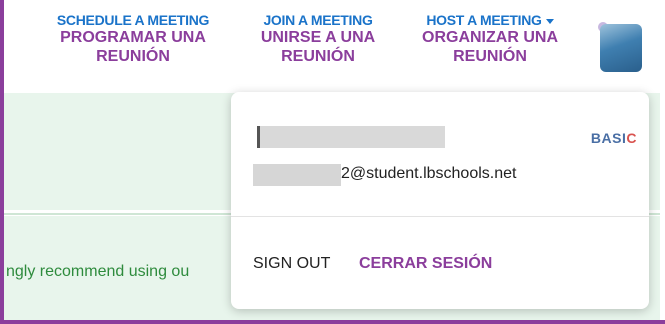 The image size is (665, 324). I want to click on plan-badge: BASIC, so click(614, 138).